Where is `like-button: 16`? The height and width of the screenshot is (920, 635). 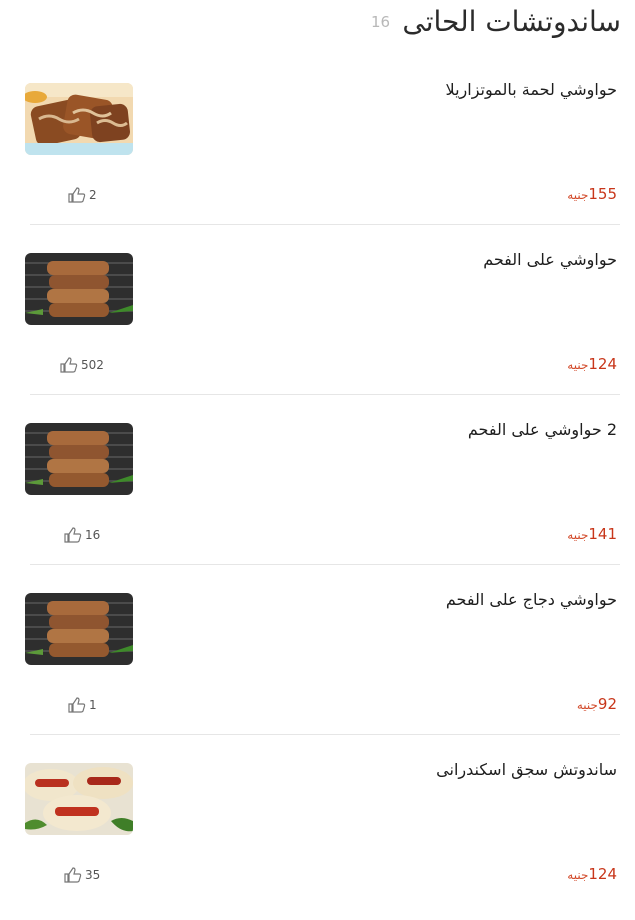 like-button: 16 is located at coordinates (81, 535).